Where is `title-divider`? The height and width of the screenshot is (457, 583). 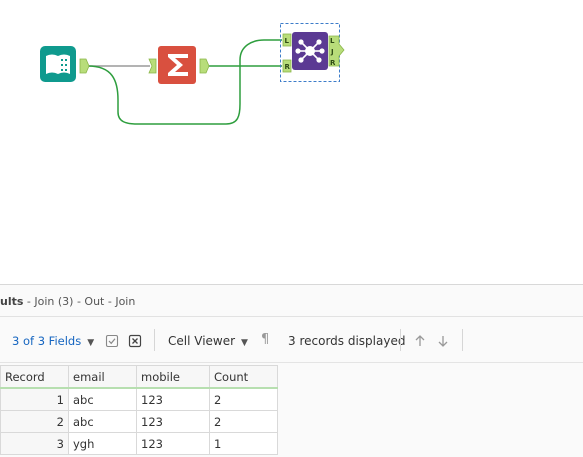 title-divider is located at coordinates (291, 316).